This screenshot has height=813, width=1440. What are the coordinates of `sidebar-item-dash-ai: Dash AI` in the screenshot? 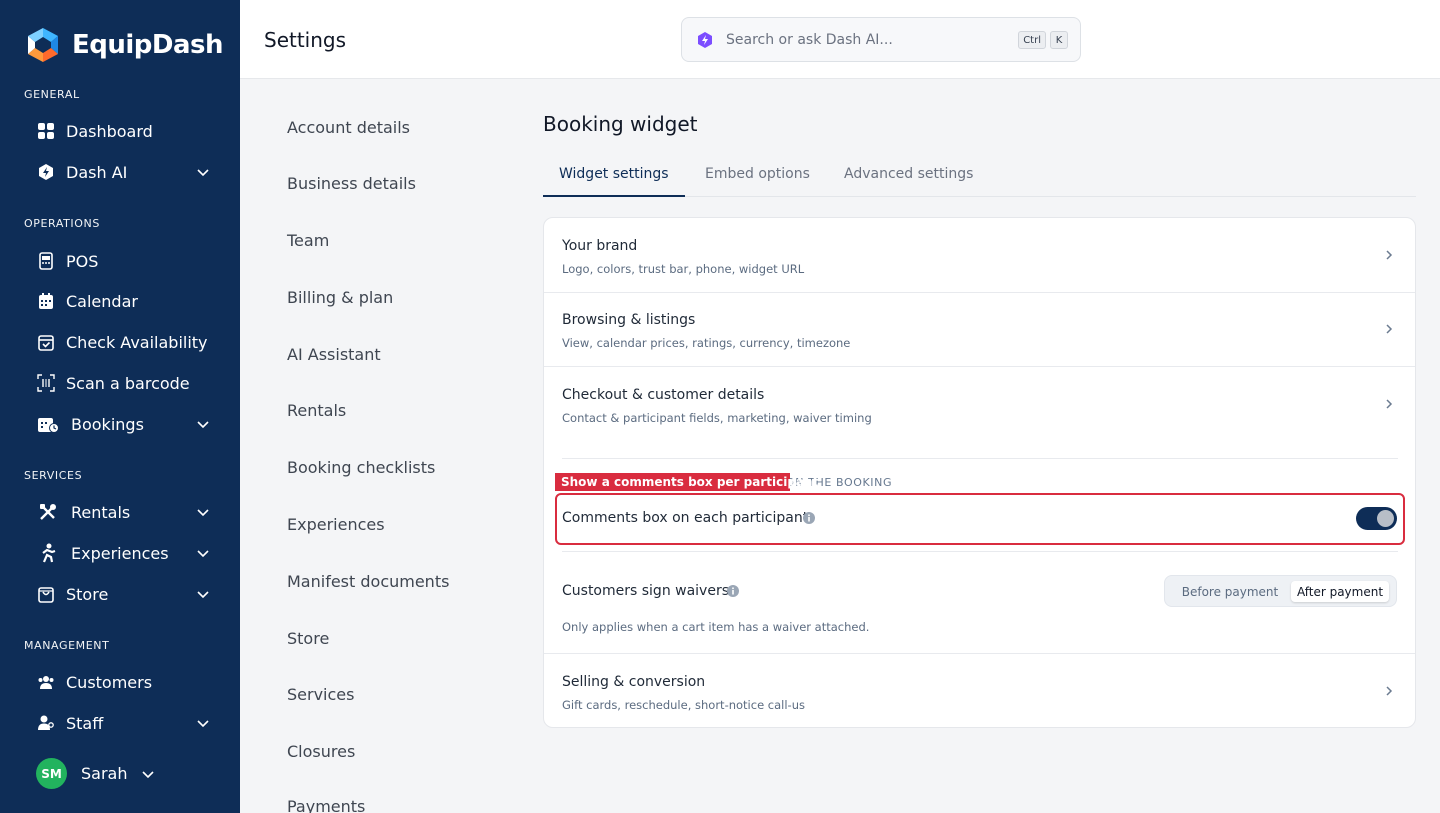 It's located at (126, 172).